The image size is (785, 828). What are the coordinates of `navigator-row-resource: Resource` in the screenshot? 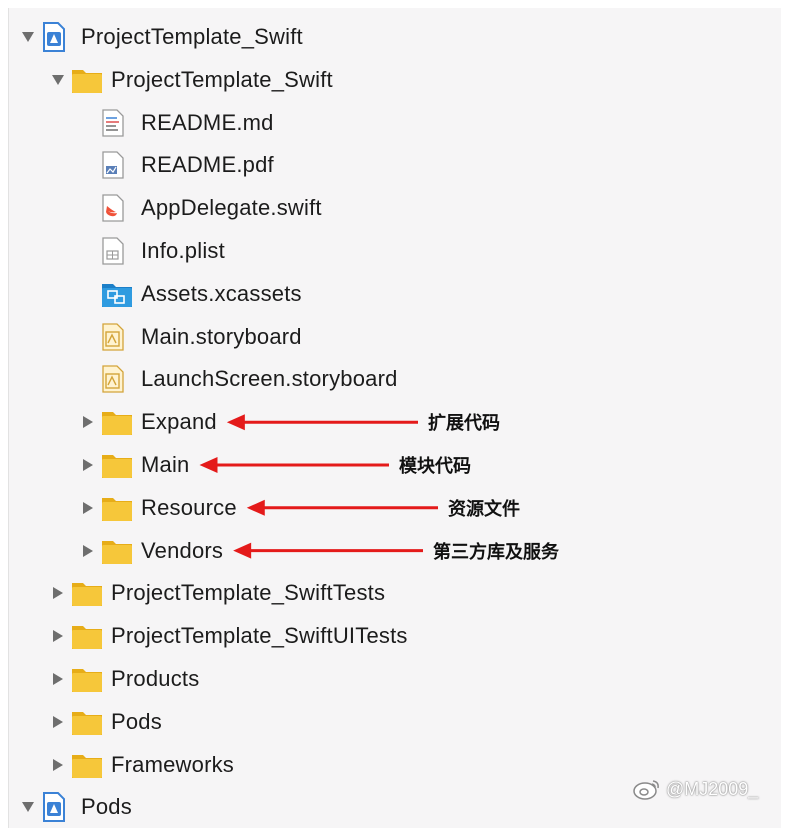 It's located at (159, 508).